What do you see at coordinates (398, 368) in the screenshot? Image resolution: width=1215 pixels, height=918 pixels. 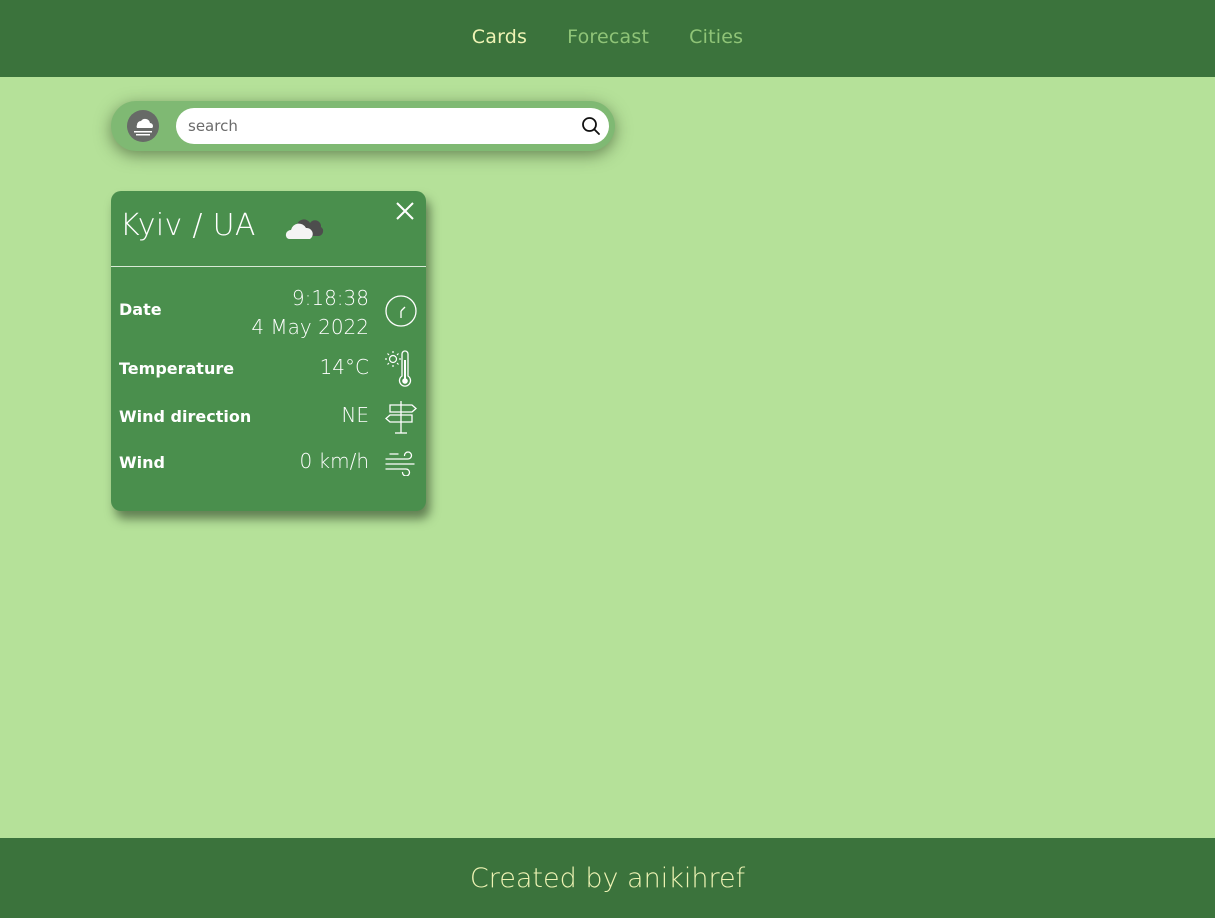 I see `thermometer-icon` at bounding box center [398, 368].